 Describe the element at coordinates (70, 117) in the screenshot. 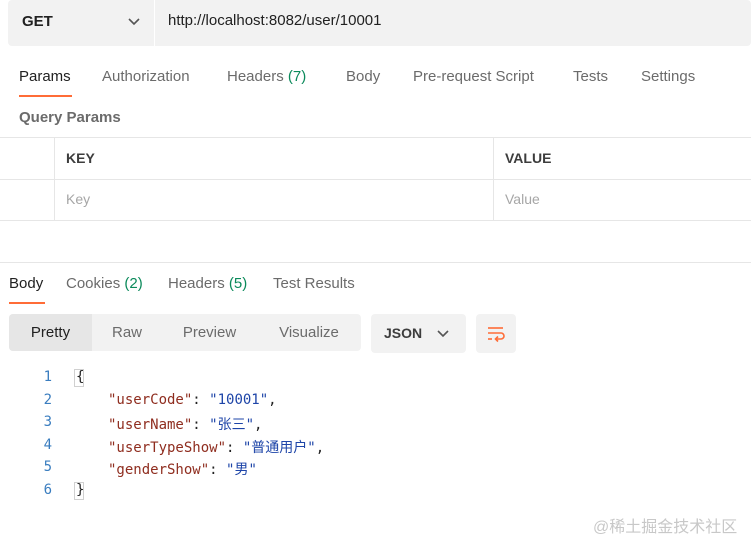

I see `query-params-title: Query Params` at that location.